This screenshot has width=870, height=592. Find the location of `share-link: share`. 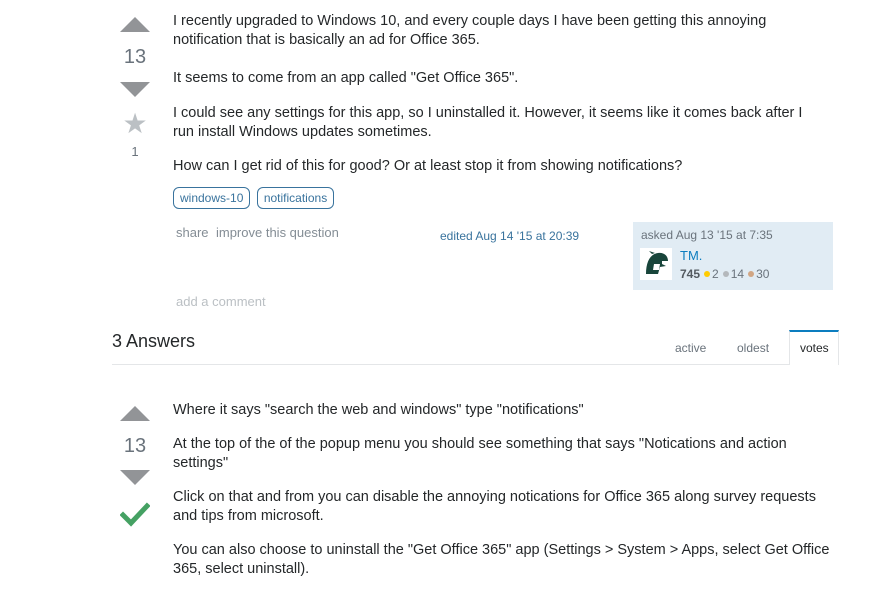

share-link: share is located at coordinates (192, 232).